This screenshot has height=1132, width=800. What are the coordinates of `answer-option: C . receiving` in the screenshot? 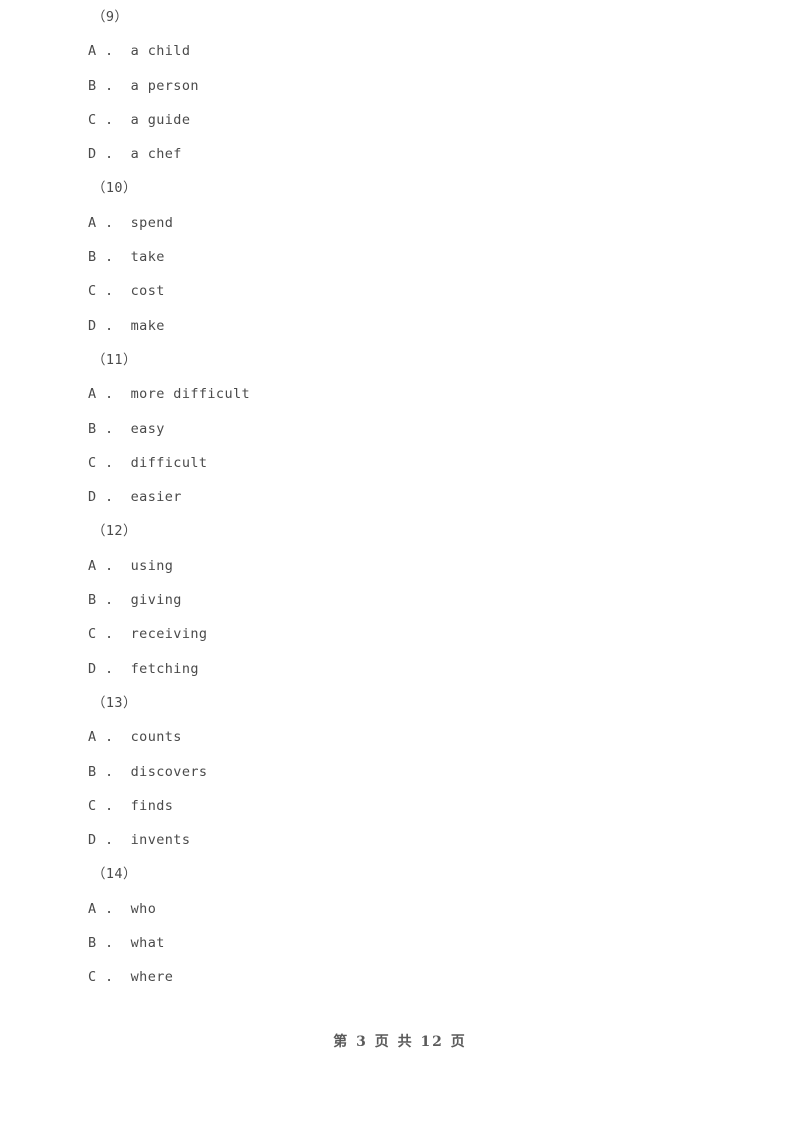 It's located at (400, 634).